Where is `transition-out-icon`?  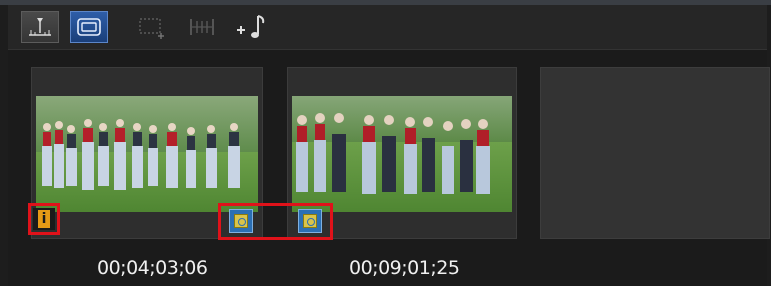 transition-out-icon is located at coordinates (241, 221).